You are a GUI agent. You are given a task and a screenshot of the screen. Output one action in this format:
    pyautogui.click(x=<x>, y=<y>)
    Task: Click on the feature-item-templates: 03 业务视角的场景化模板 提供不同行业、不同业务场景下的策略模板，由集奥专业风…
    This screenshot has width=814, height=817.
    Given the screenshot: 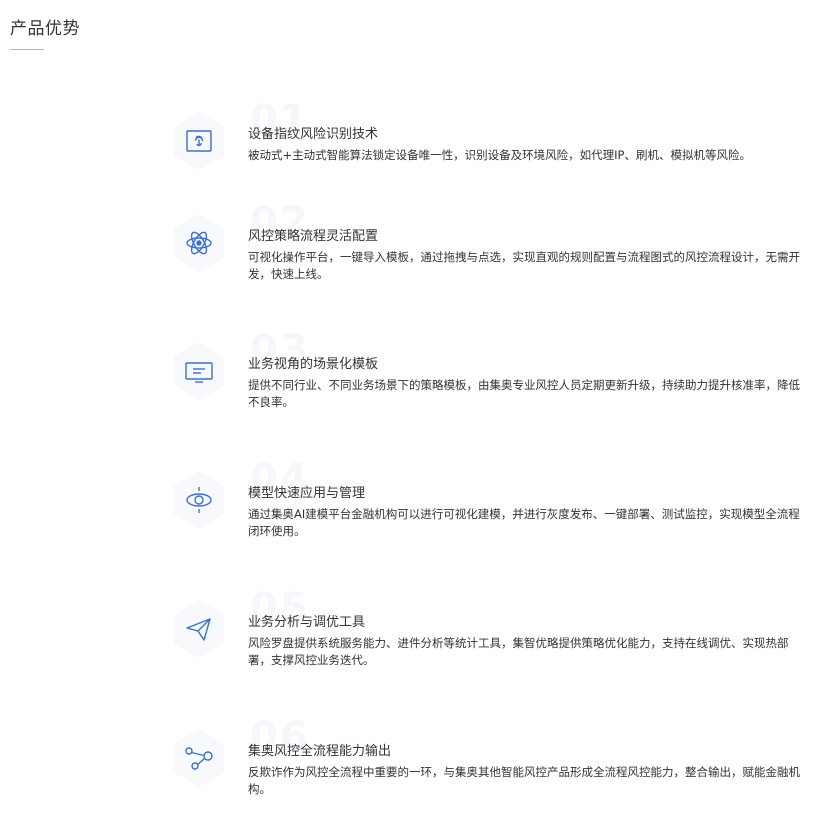 What is the action you would take?
    pyautogui.click(x=490, y=391)
    